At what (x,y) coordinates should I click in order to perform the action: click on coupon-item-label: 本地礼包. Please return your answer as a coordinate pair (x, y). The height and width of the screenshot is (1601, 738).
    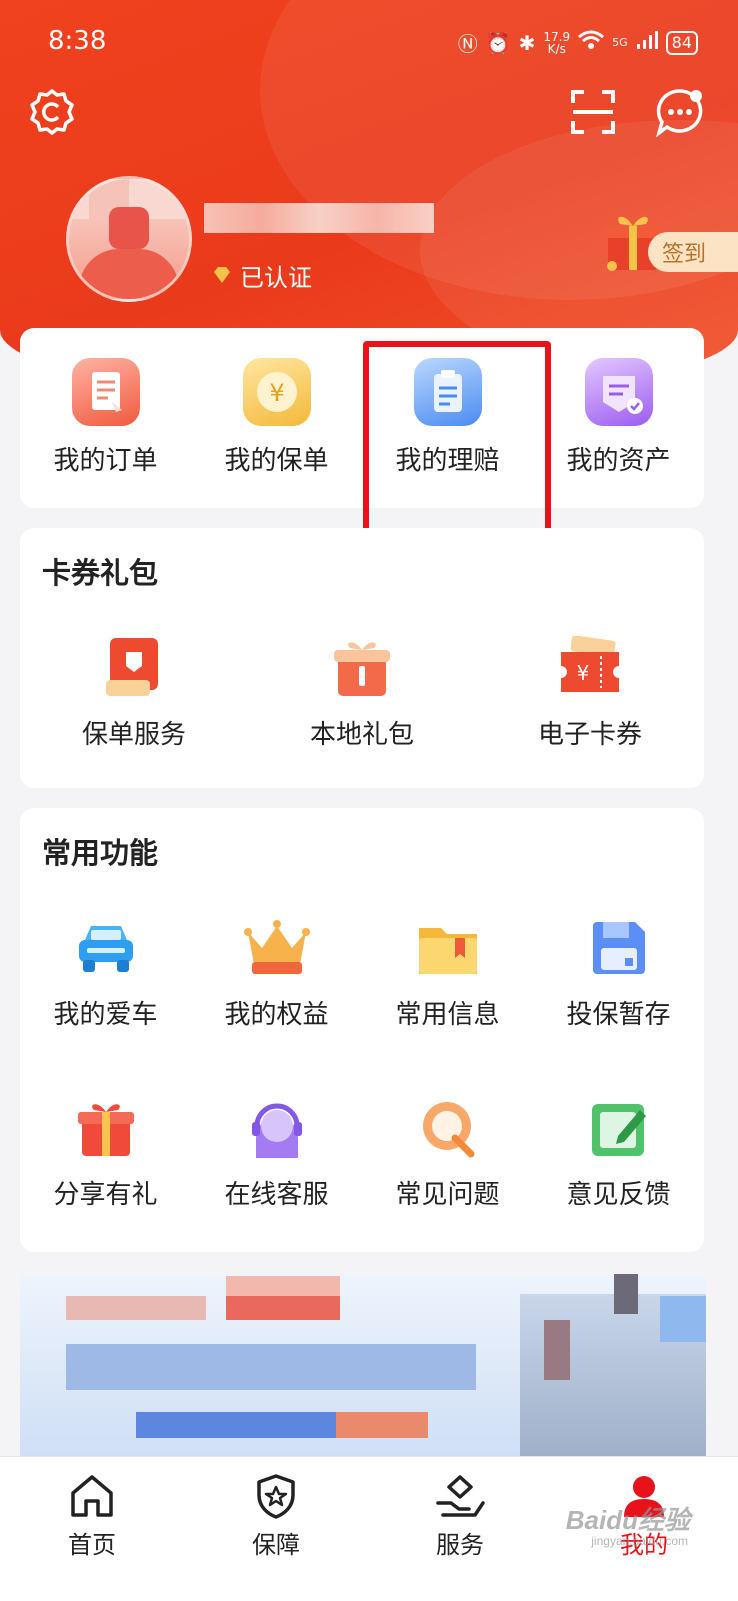
    Looking at the image, I should click on (361, 735).